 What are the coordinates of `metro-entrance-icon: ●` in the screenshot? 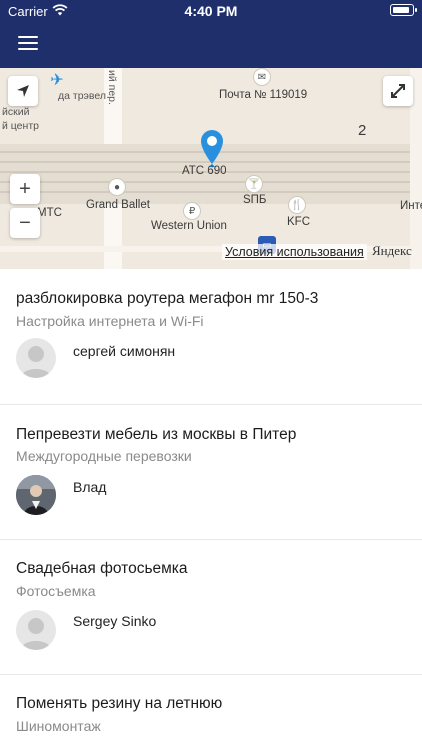 It's located at (117, 187).